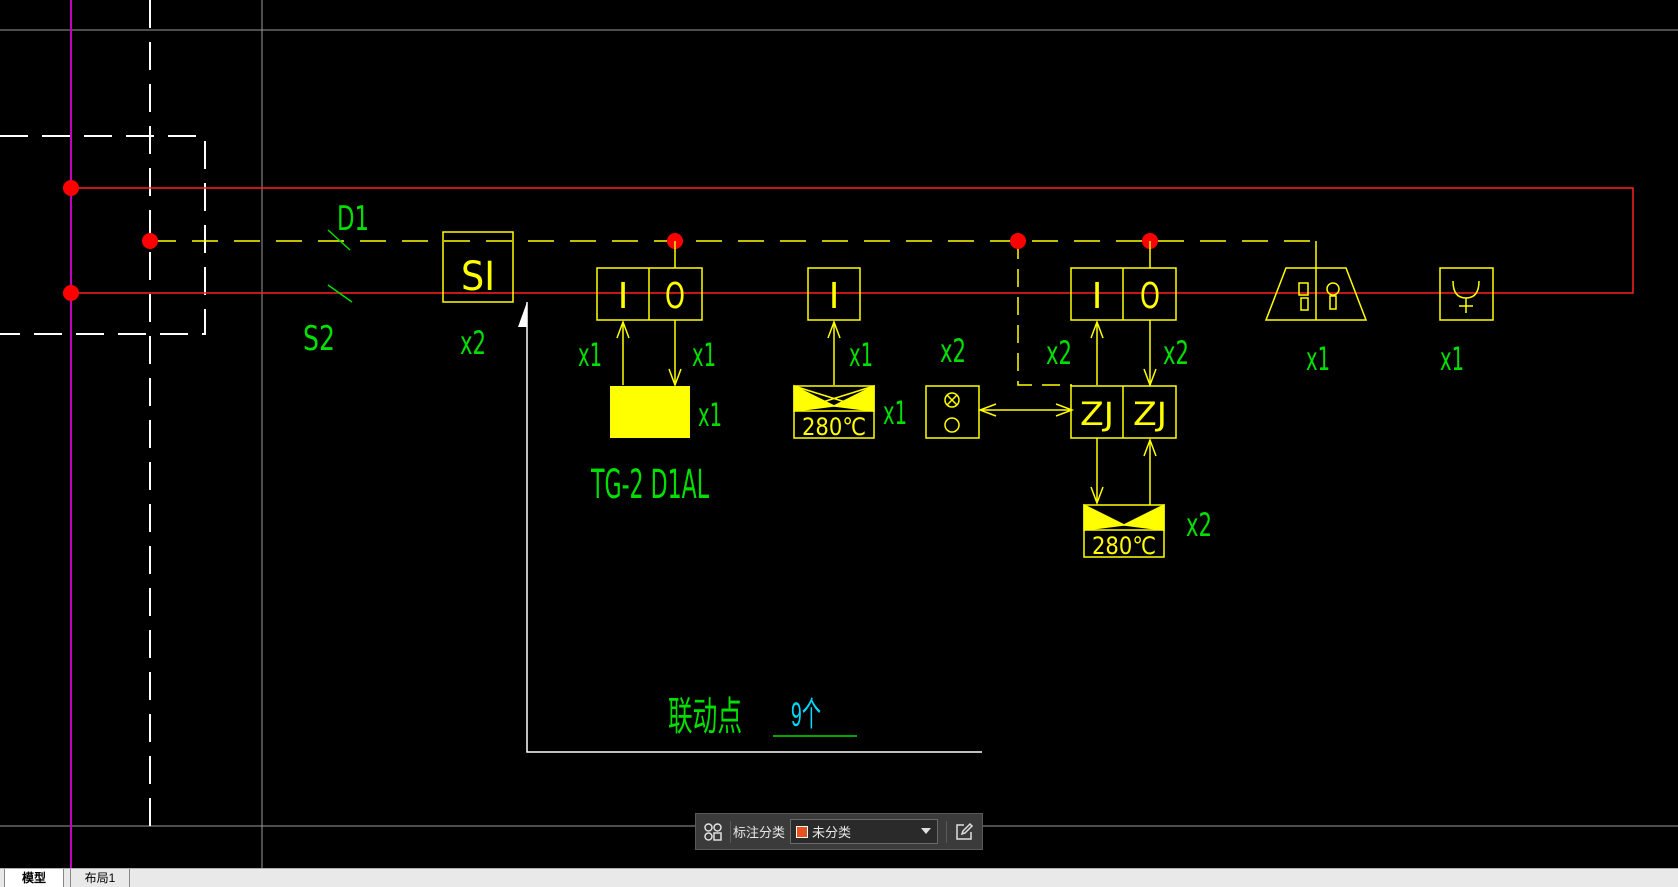  I want to click on dashed-enclosure, so click(103, 235).